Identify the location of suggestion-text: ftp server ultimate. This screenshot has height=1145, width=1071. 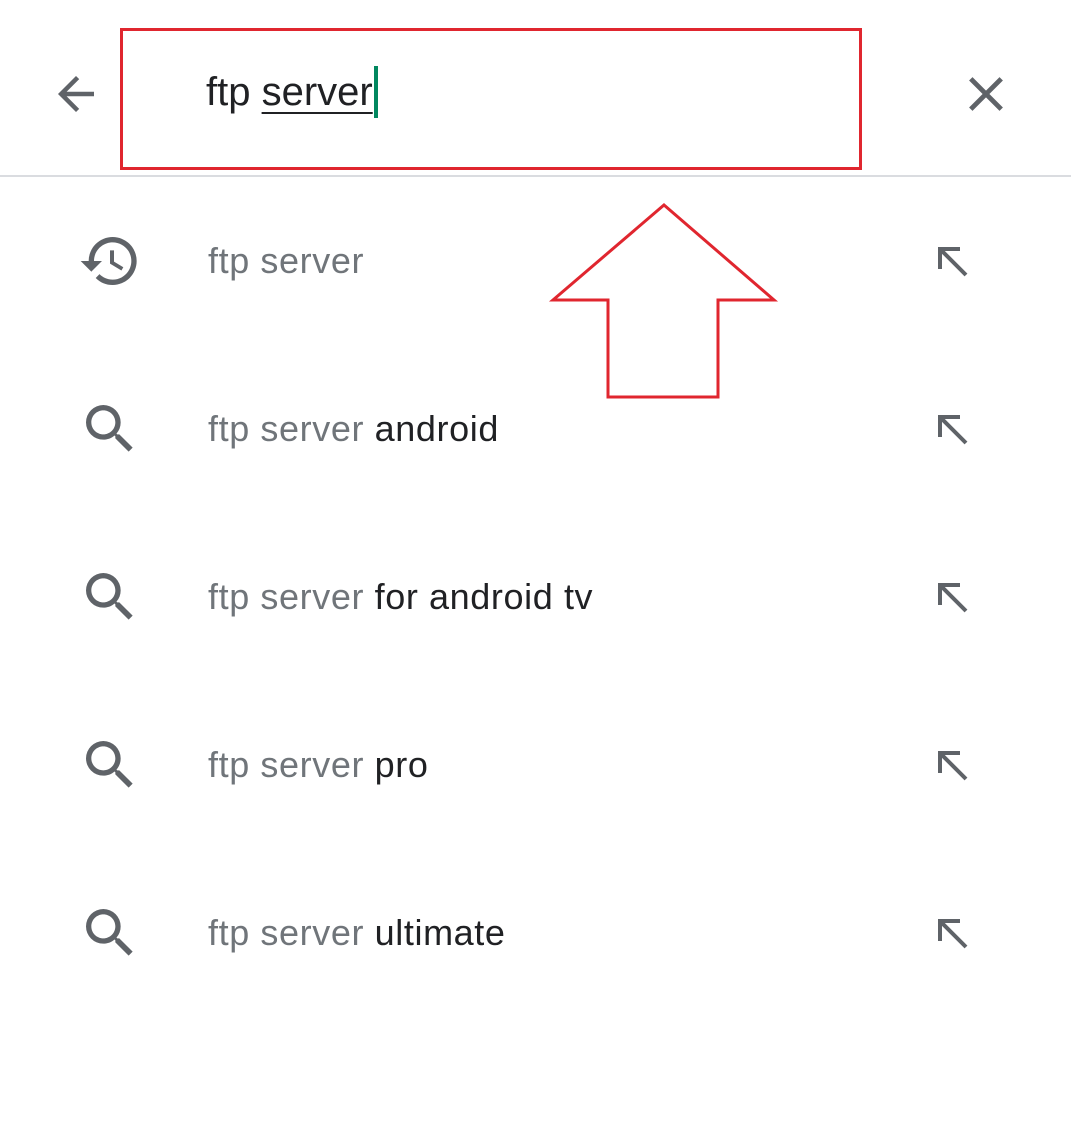
(357, 933).